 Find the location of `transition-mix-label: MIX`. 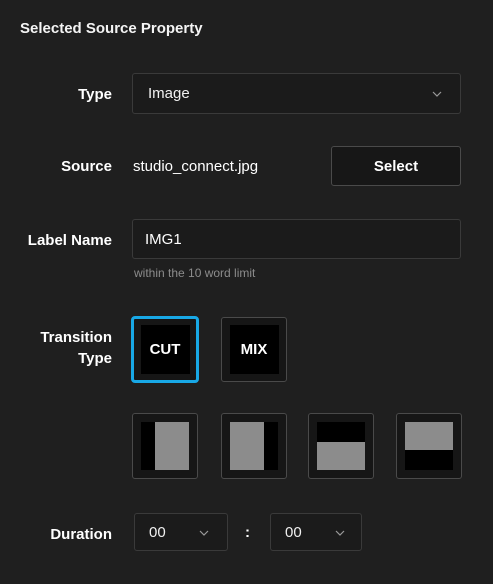

transition-mix-label: MIX is located at coordinates (254, 349).